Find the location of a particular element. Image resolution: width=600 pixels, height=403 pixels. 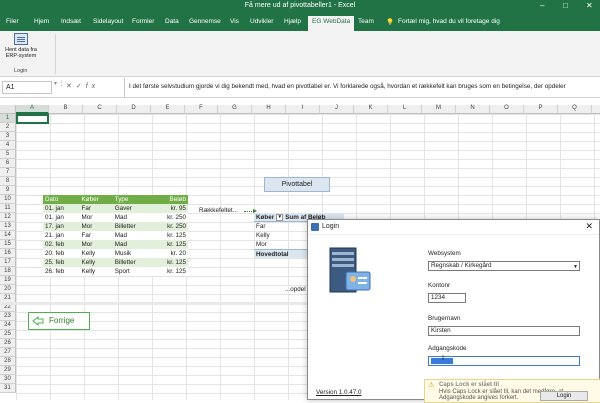

version-link: Version 1.0.47.0 is located at coordinates (339, 392).